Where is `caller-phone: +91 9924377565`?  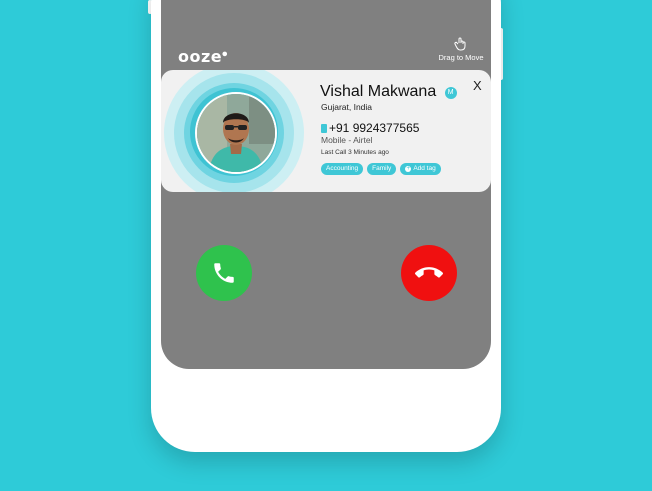 caller-phone: +91 9924377565 is located at coordinates (370, 128).